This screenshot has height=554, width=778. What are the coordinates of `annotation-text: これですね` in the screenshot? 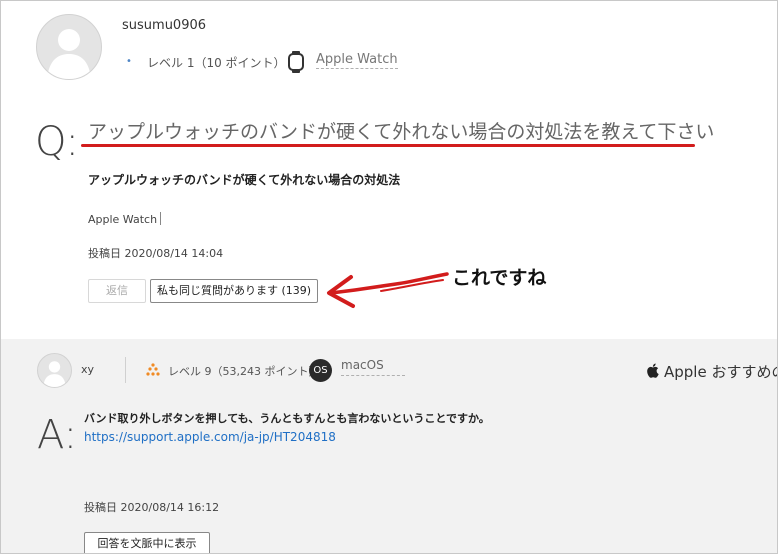 It's located at (499, 278).